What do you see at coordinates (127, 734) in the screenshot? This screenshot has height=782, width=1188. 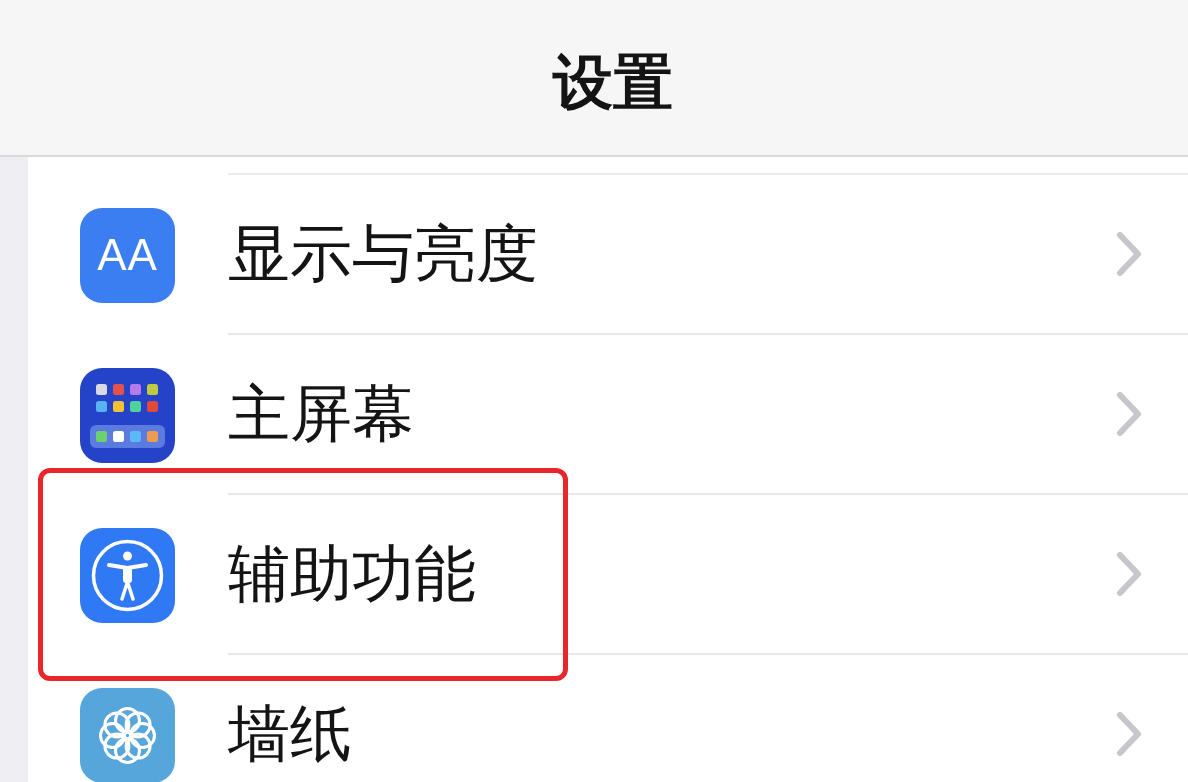 I see `flower-icon` at bounding box center [127, 734].